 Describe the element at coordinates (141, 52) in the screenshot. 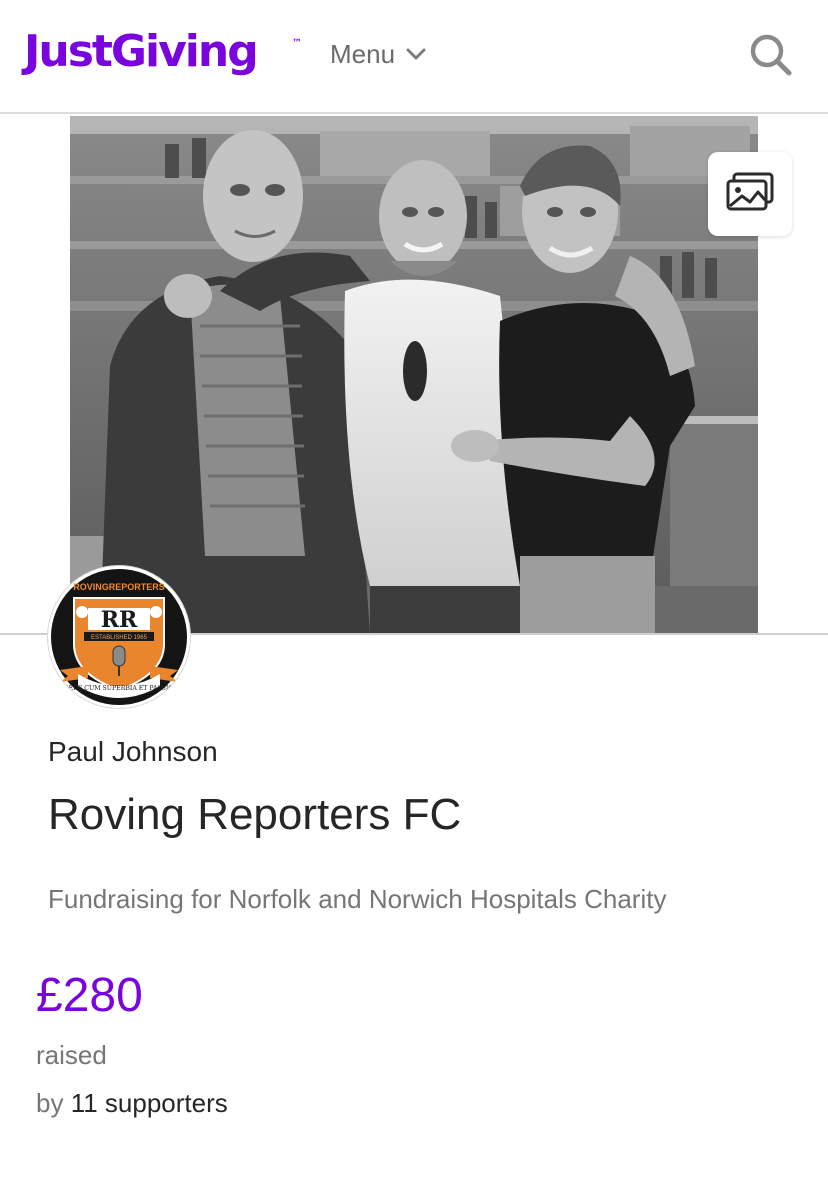

I see `justgiving-logo: JustGiving` at that location.